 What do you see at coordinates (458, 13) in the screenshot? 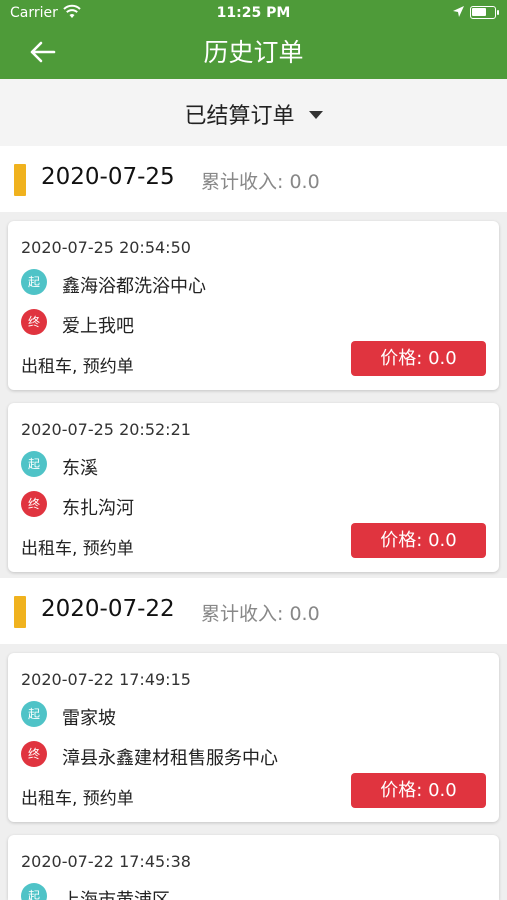
I see `location-arrow-icon` at bounding box center [458, 13].